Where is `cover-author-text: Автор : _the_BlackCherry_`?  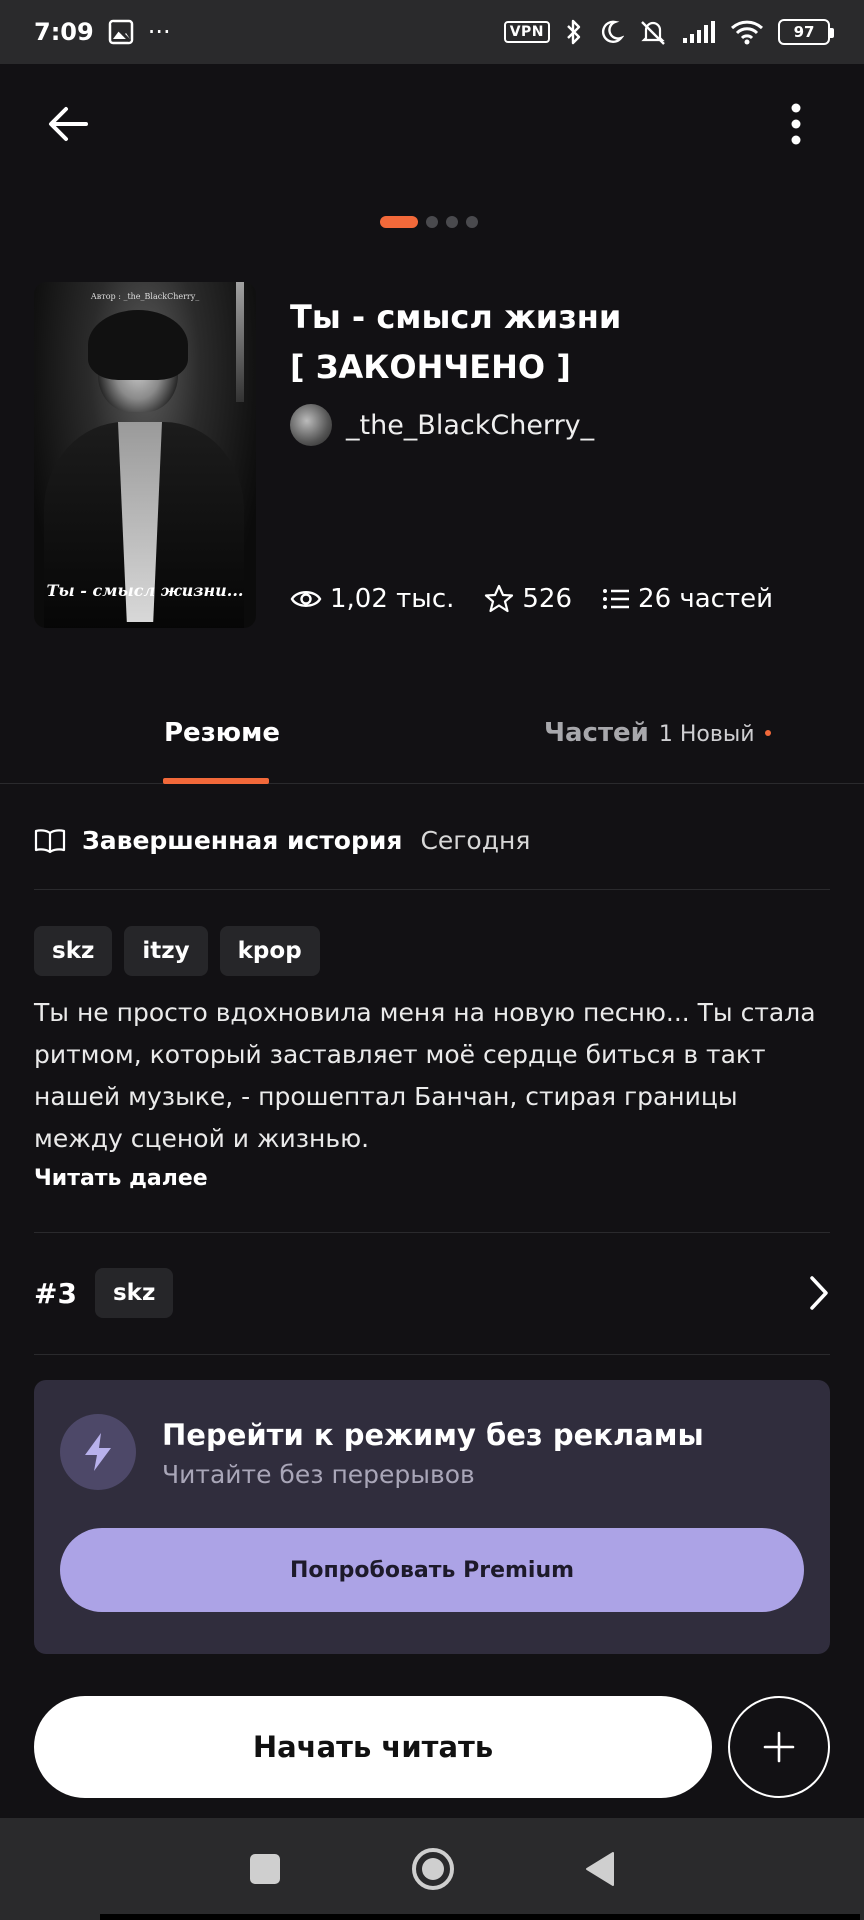 cover-author-text: Автор : _the_BlackCherry_ is located at coordinates (145, 296).